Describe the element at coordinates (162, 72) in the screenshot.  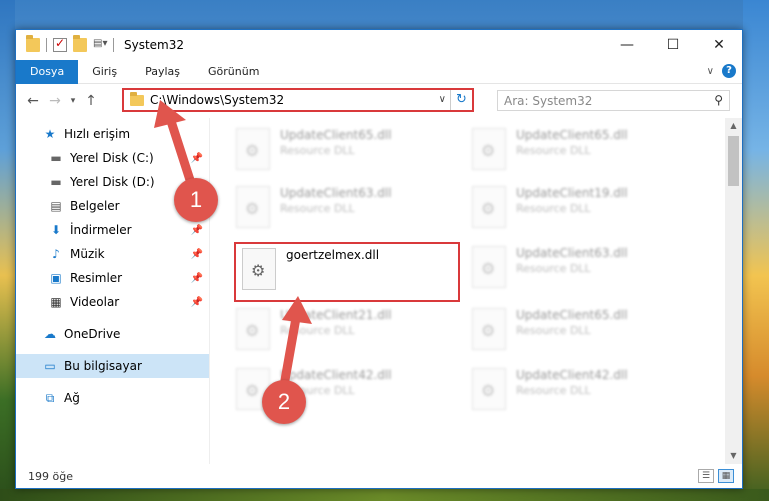
I see `tab-share: Paylaş` at that location.